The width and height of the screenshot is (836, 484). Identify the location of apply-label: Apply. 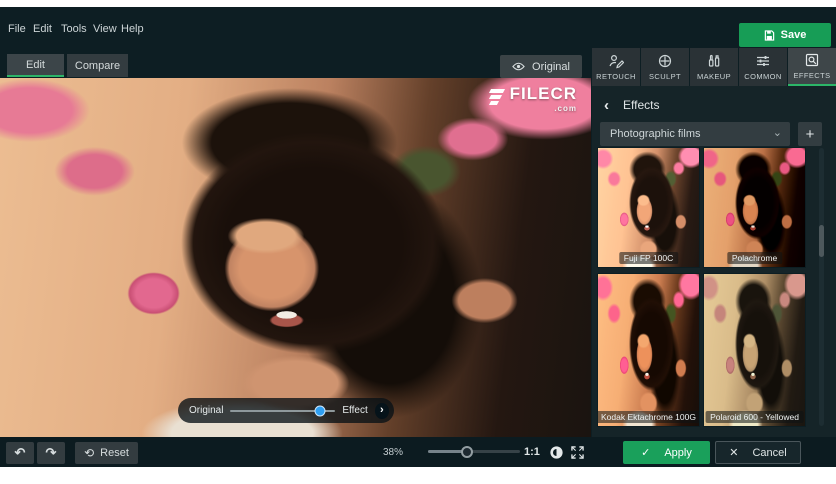
(678, 452).